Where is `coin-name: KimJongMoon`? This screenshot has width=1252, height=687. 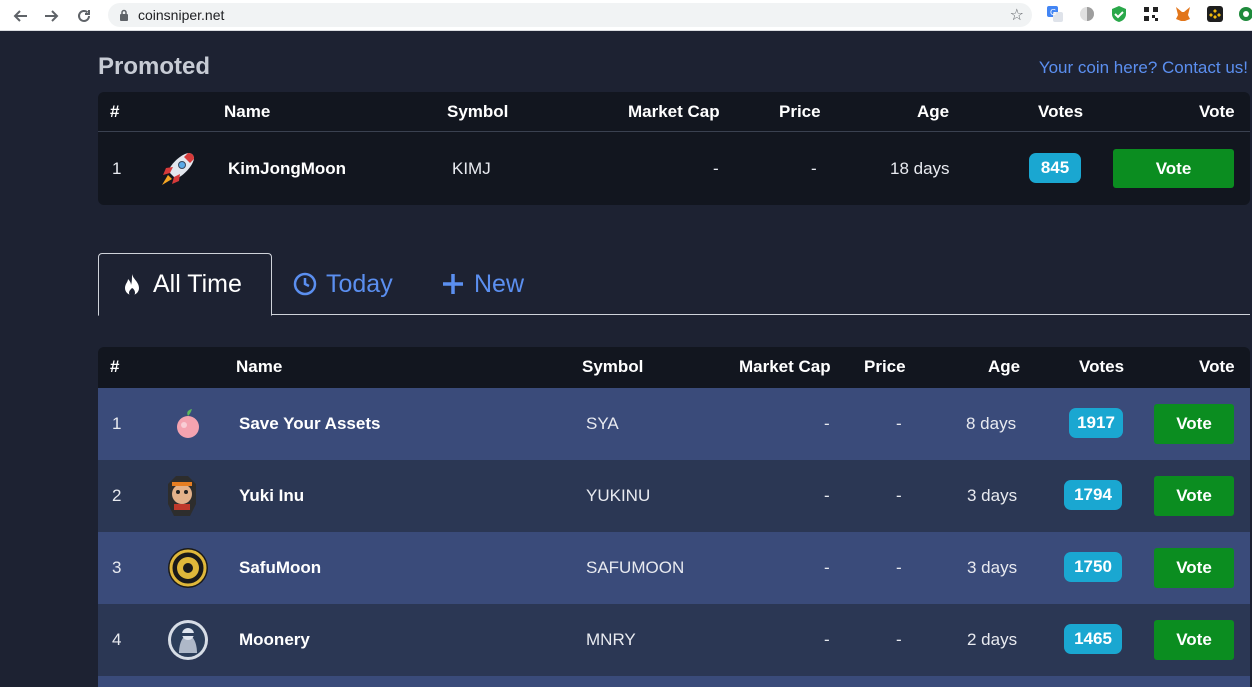
coin-name: KimJongMoon is located at coordinates (287, 169).